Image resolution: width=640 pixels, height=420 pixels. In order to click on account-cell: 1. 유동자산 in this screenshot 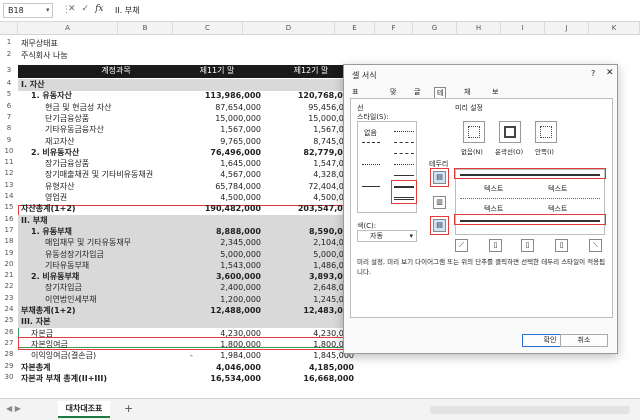, I will do `click(96, 96)`.